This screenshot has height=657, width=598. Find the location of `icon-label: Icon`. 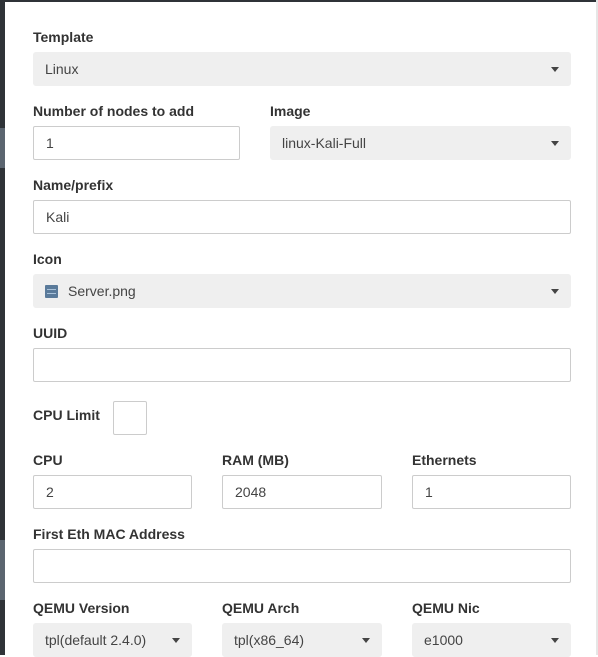

icon-label: Icon is located at coordinates (47, 259).